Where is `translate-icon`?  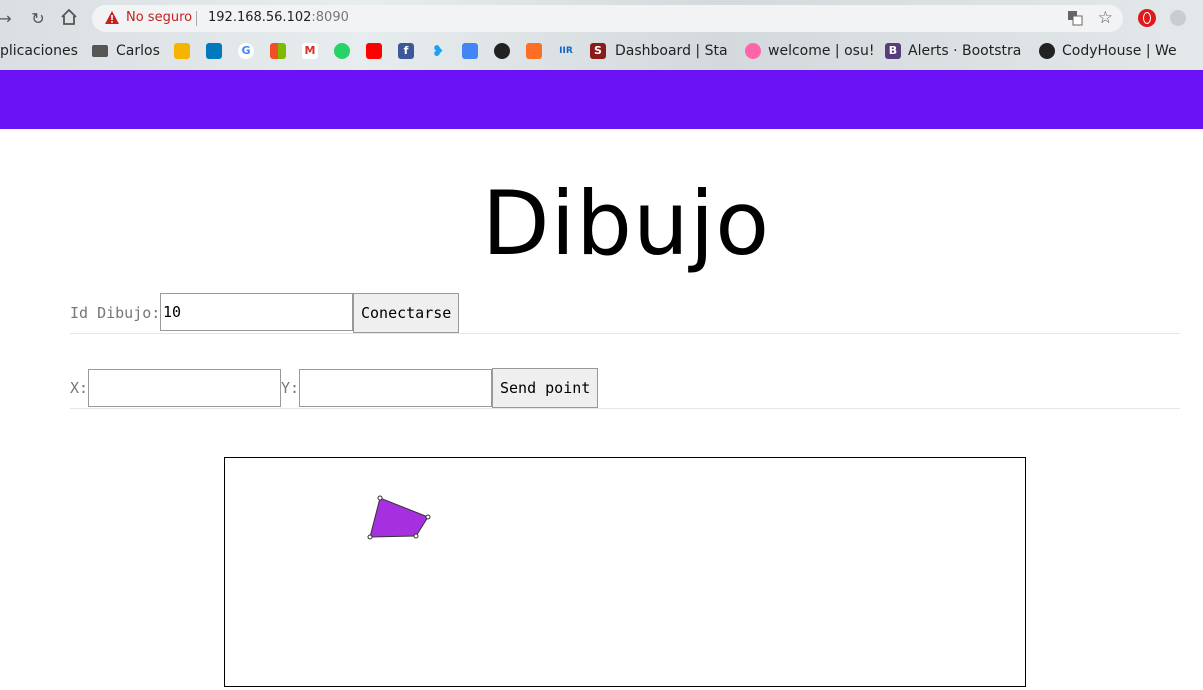 translate-icon is located at coordinates (1075, 18).